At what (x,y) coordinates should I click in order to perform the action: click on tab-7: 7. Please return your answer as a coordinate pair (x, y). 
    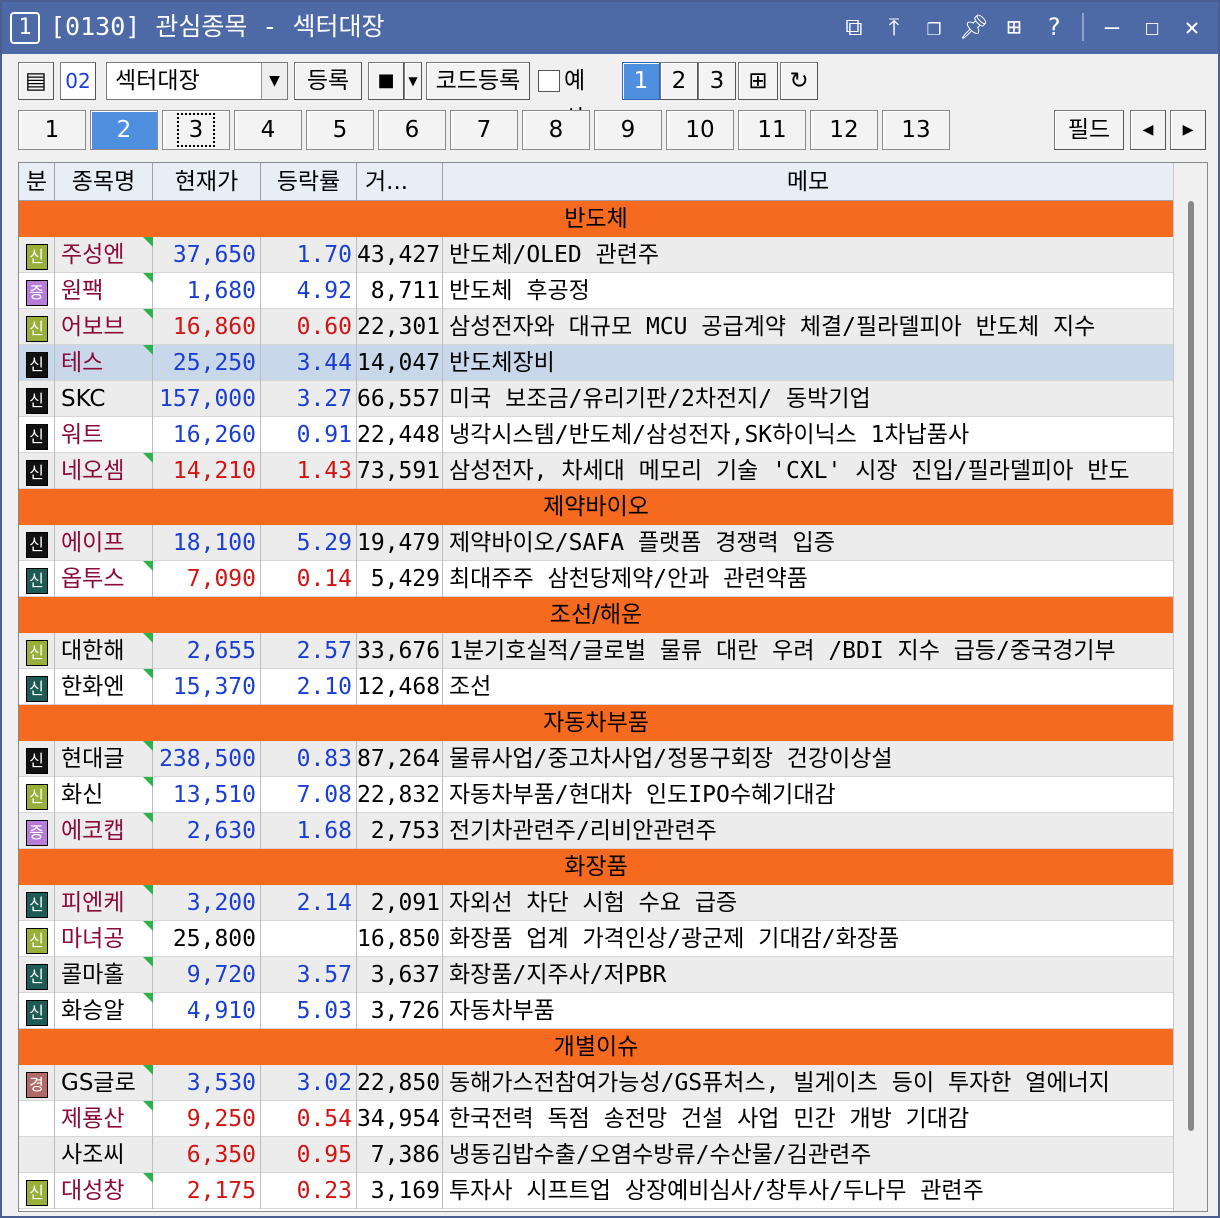
    Looking at the image, I should click on (484, 130).